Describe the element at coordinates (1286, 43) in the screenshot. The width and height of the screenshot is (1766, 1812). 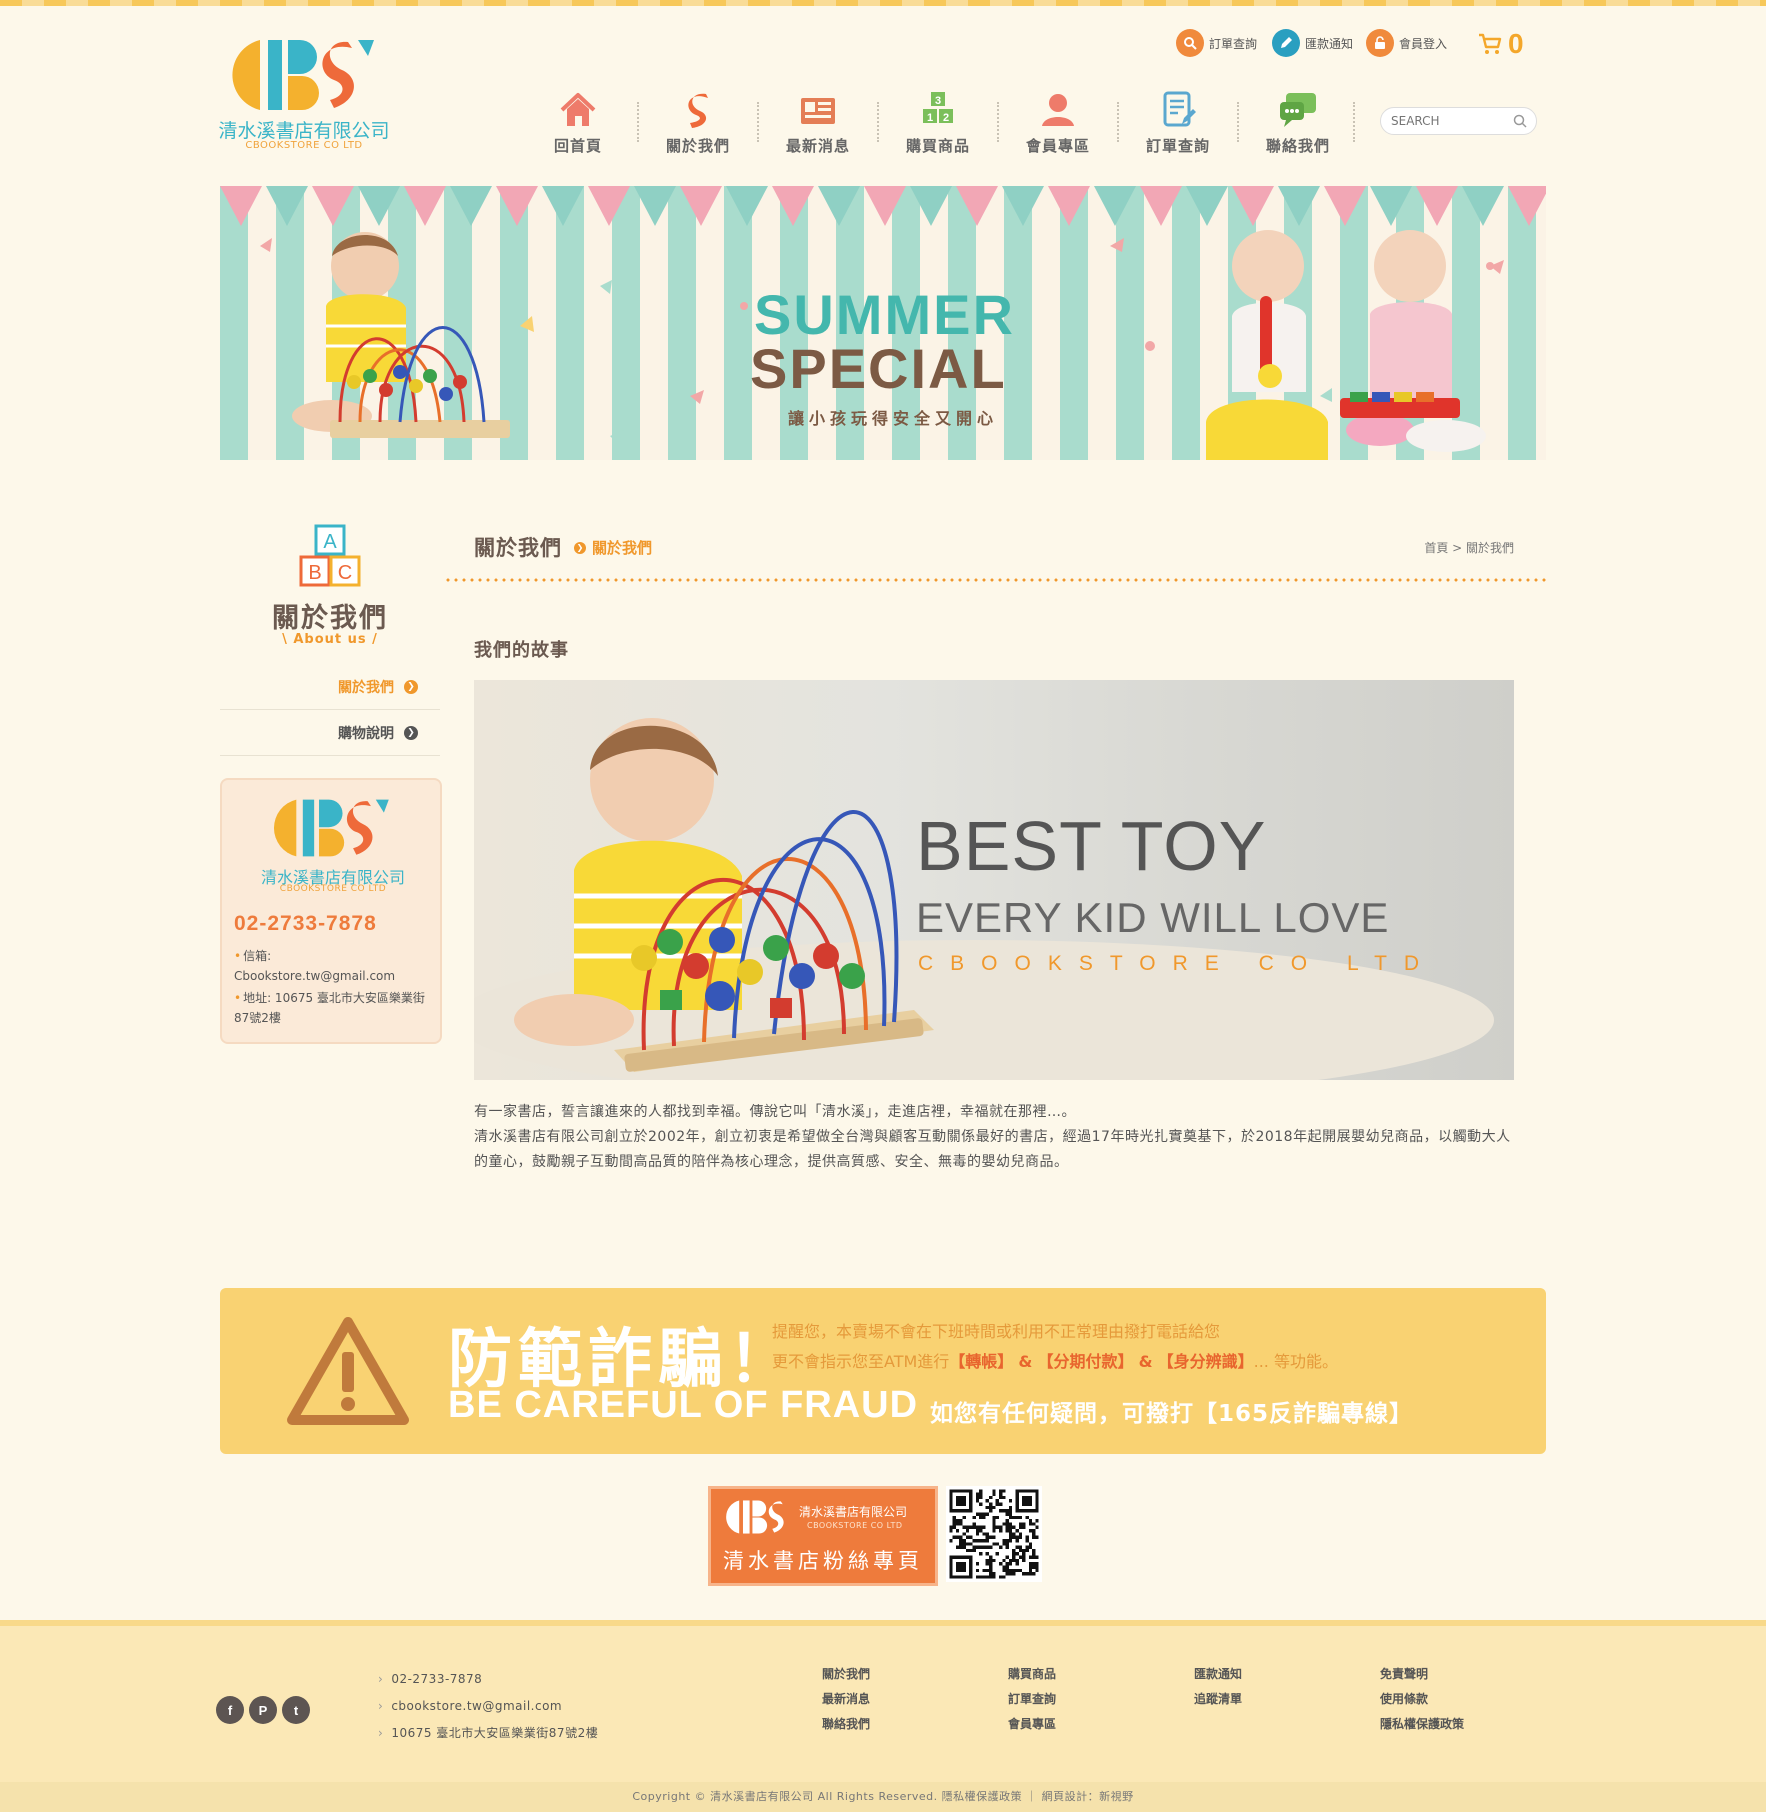
I see `pencil-icon` at that location.